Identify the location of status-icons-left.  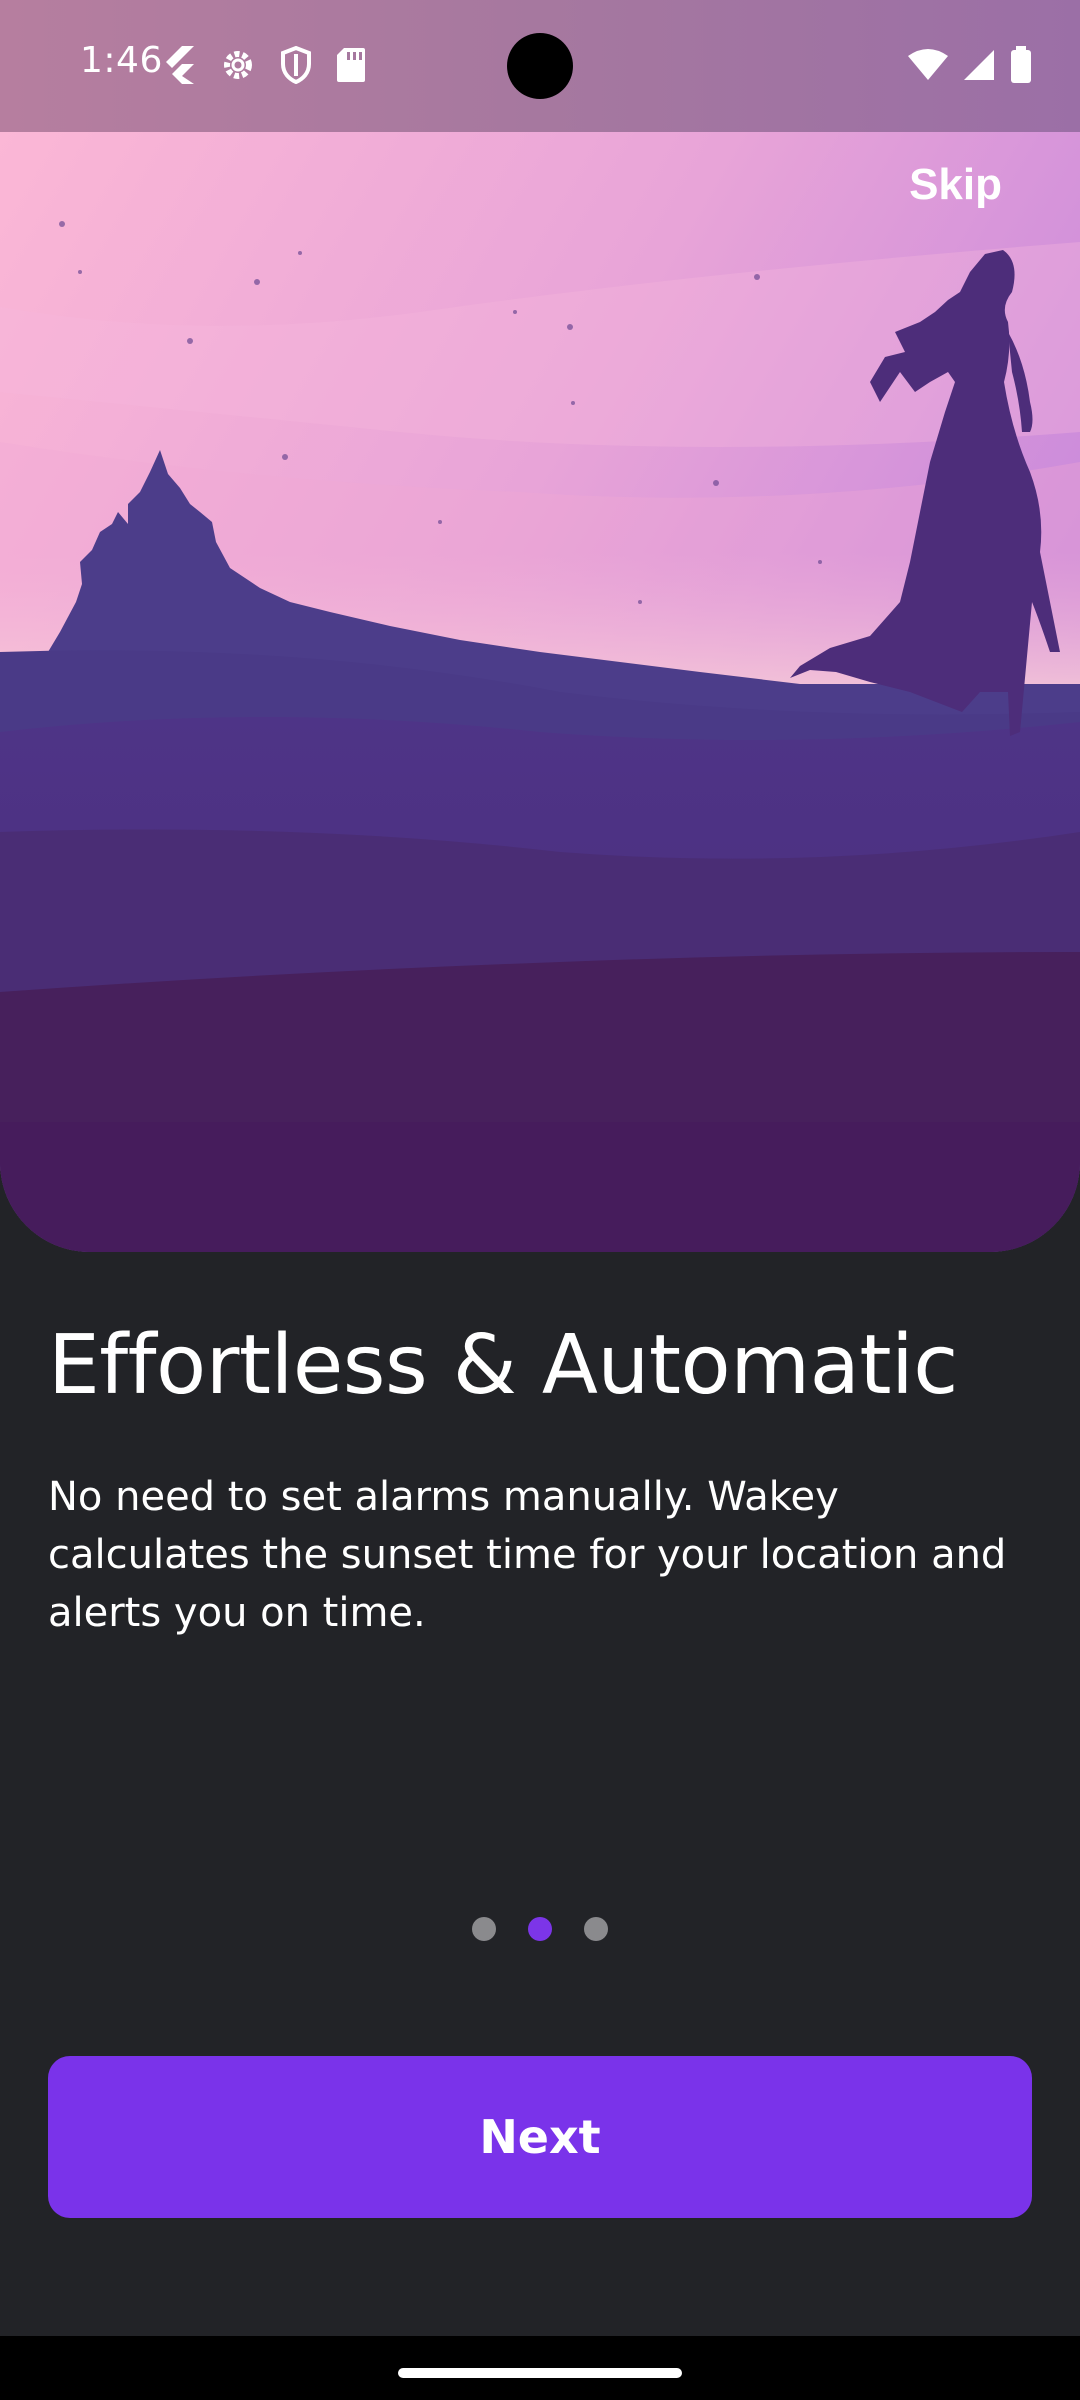
(264, 66).